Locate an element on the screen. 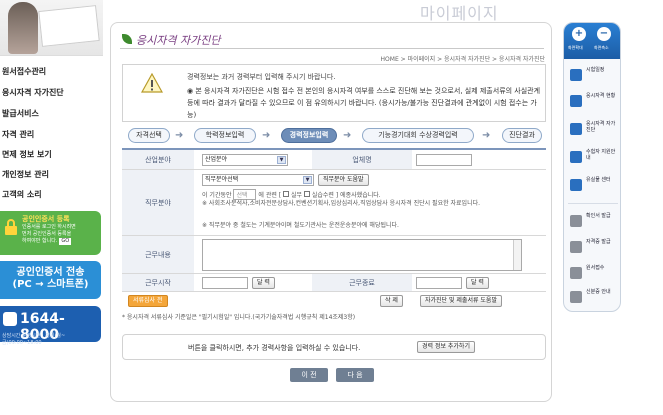  status-icon is located at coordinates (576, 101).